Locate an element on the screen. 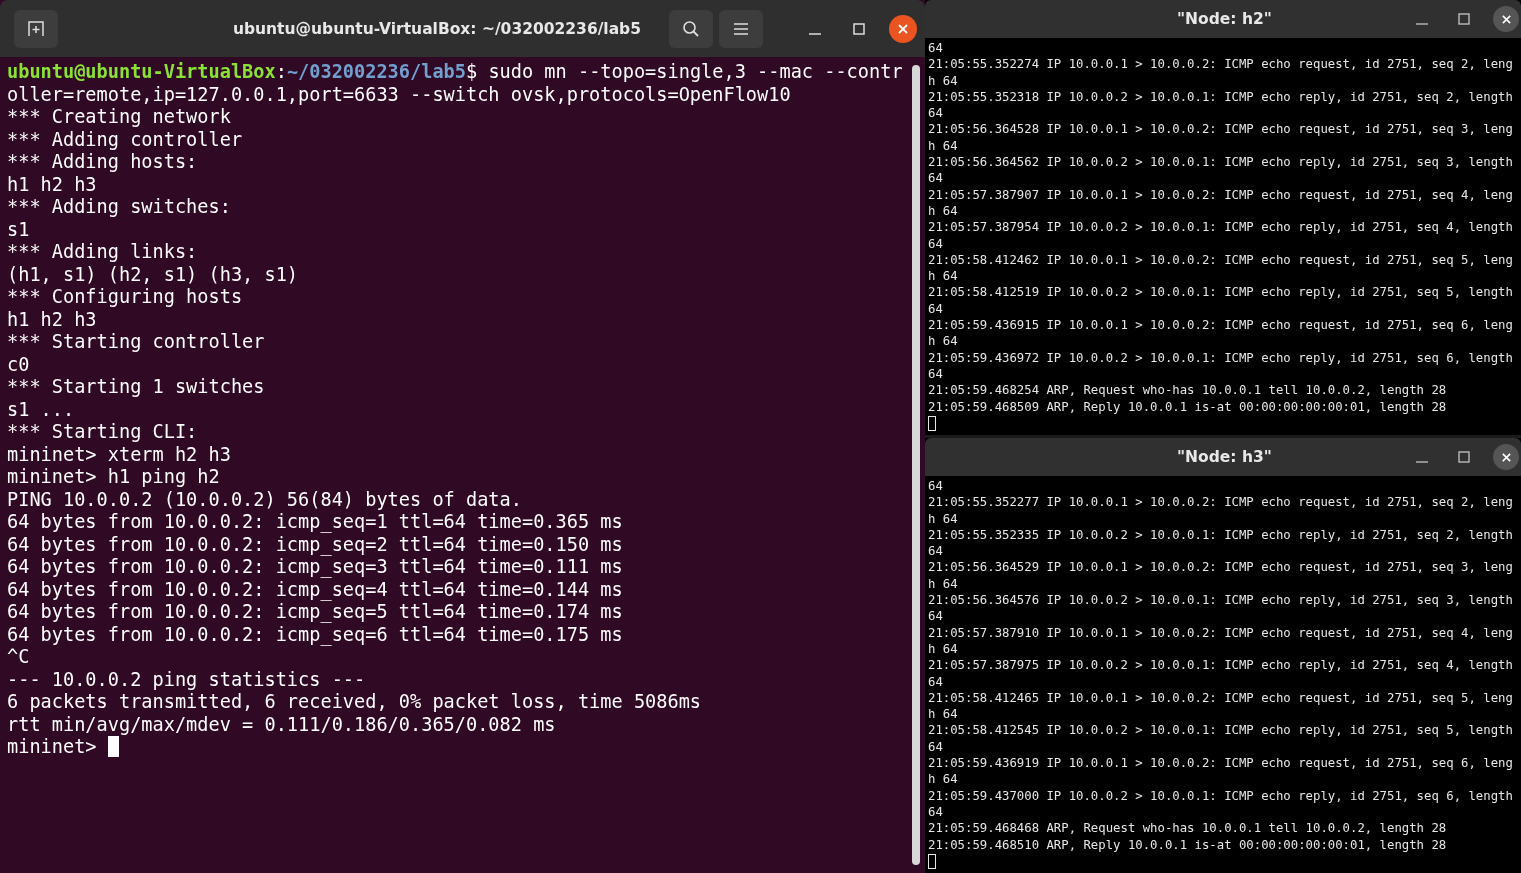 The image size is (1521, 873). terminal-line: (h1, s1) (h2, s1) (h3, s1) is located at coordinates (153, 274).